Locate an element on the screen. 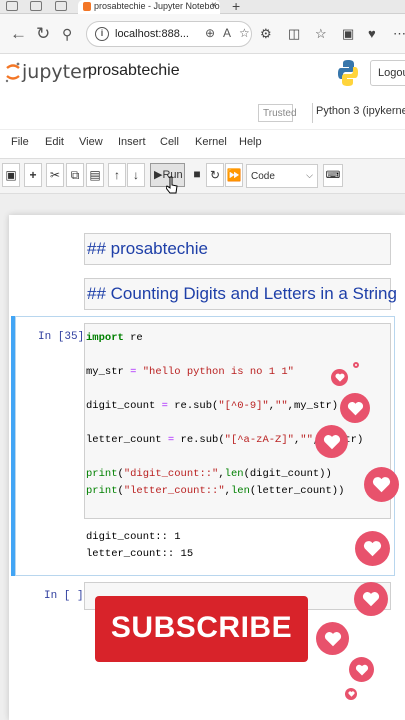 The width and height of the screenshot is (405, 720). tab-close-icon: × is located at coordinates (214, 5).